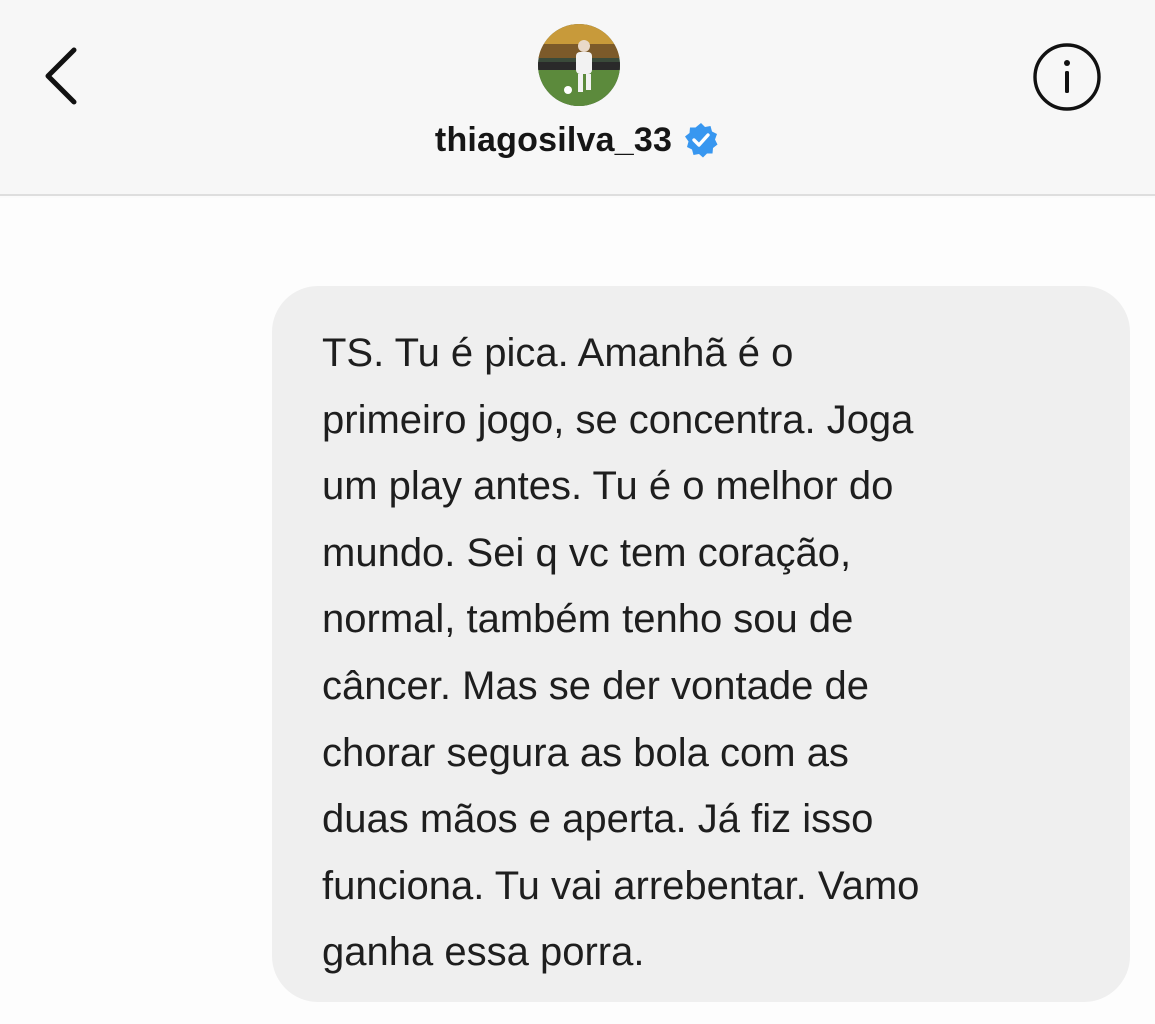  I want to click on conversation-title: thiagosilva_33, so click(577, 140).